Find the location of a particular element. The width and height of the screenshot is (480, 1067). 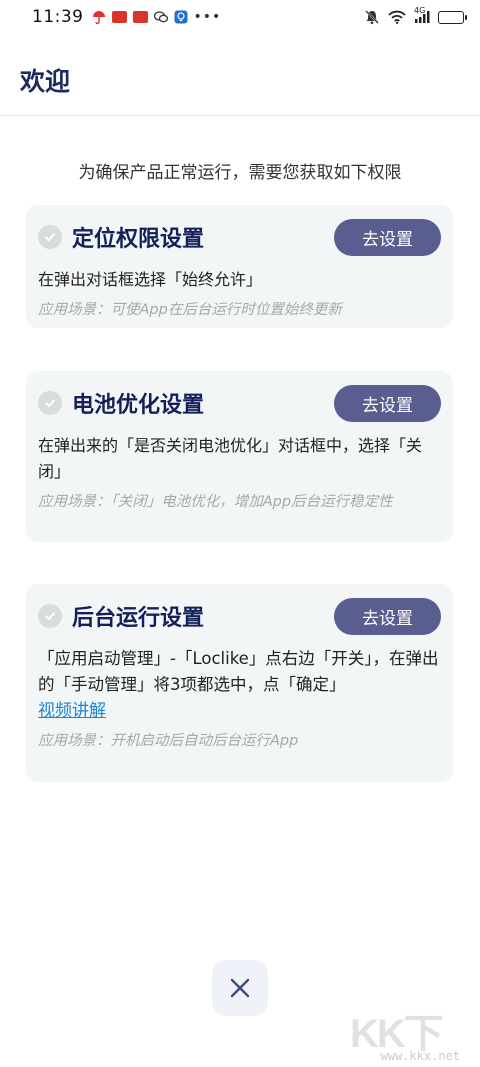

battery-settings-button: 去设置 is located at coordinates (387, 403).